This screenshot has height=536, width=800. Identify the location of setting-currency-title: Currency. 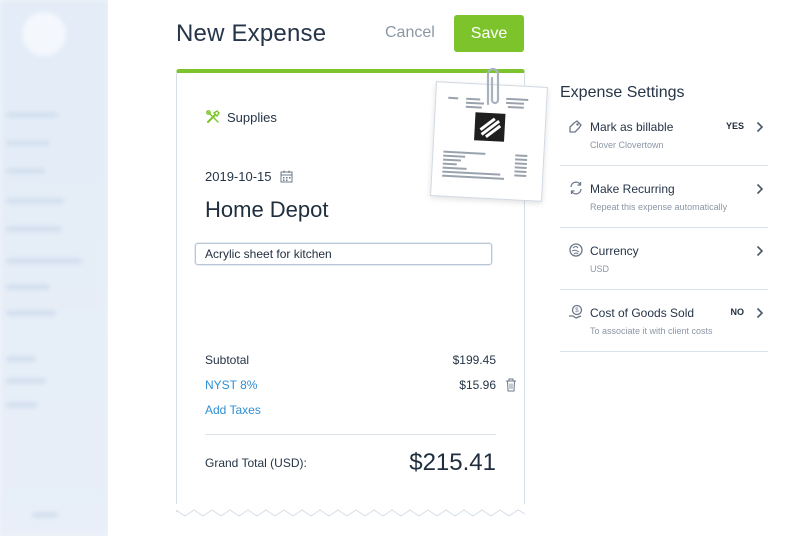
(614, 251).